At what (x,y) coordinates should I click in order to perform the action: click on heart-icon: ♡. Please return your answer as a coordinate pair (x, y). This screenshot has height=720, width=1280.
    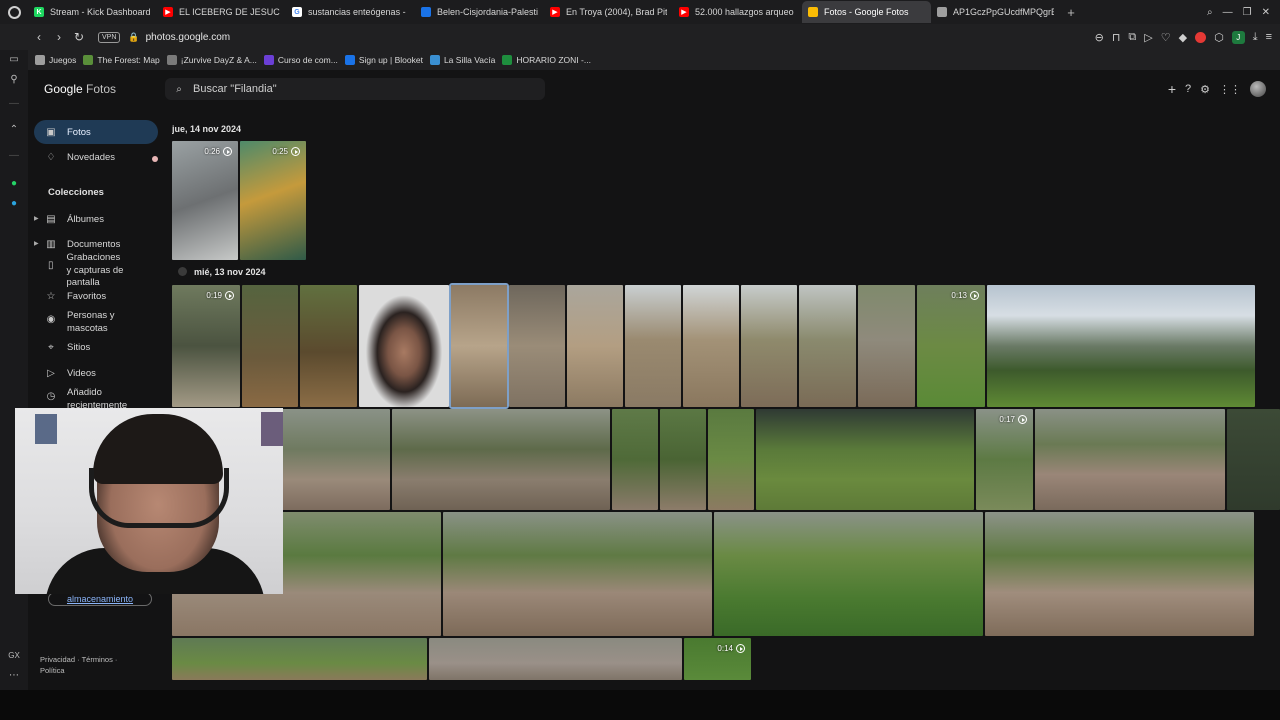
    Looking at the image, I should click on (1166, 37).